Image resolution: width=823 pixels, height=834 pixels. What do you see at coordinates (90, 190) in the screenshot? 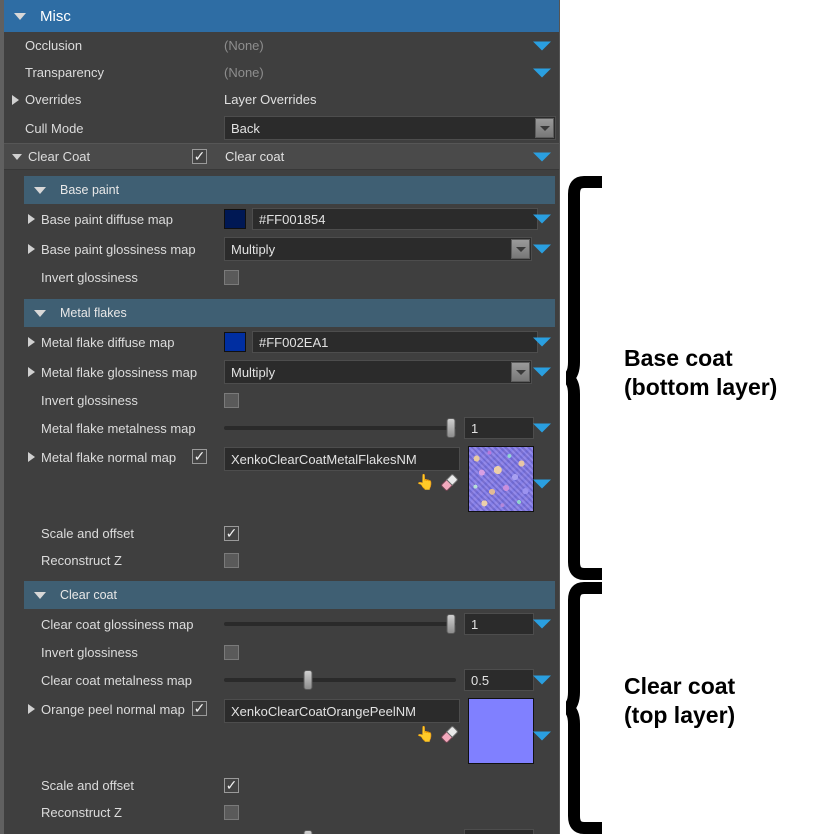
I see `sub-header-base-paint-label: Base paint` at bounding box center [90, 190].